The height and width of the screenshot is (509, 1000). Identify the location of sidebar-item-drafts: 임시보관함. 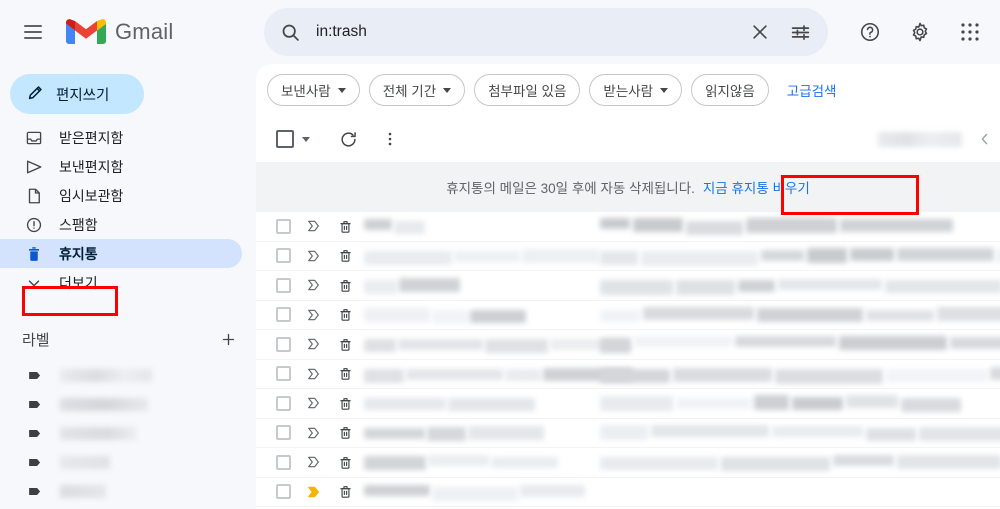
(121, 195).